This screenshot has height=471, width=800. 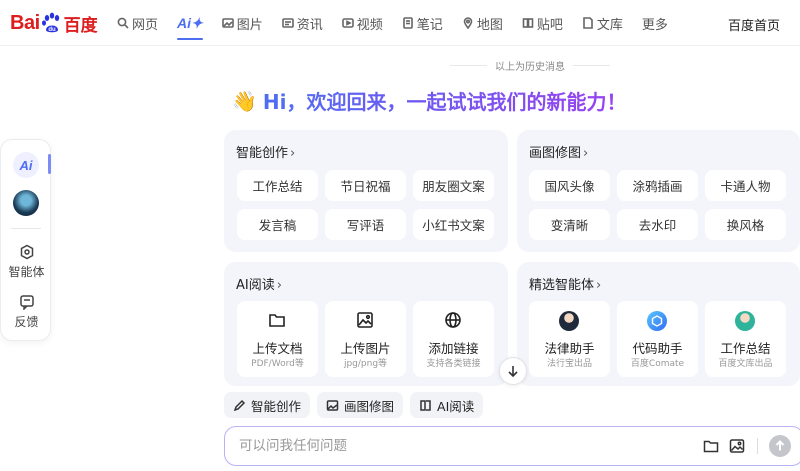 I want to click on nav-tieba: 贴吧, so click(x=542, y=23).